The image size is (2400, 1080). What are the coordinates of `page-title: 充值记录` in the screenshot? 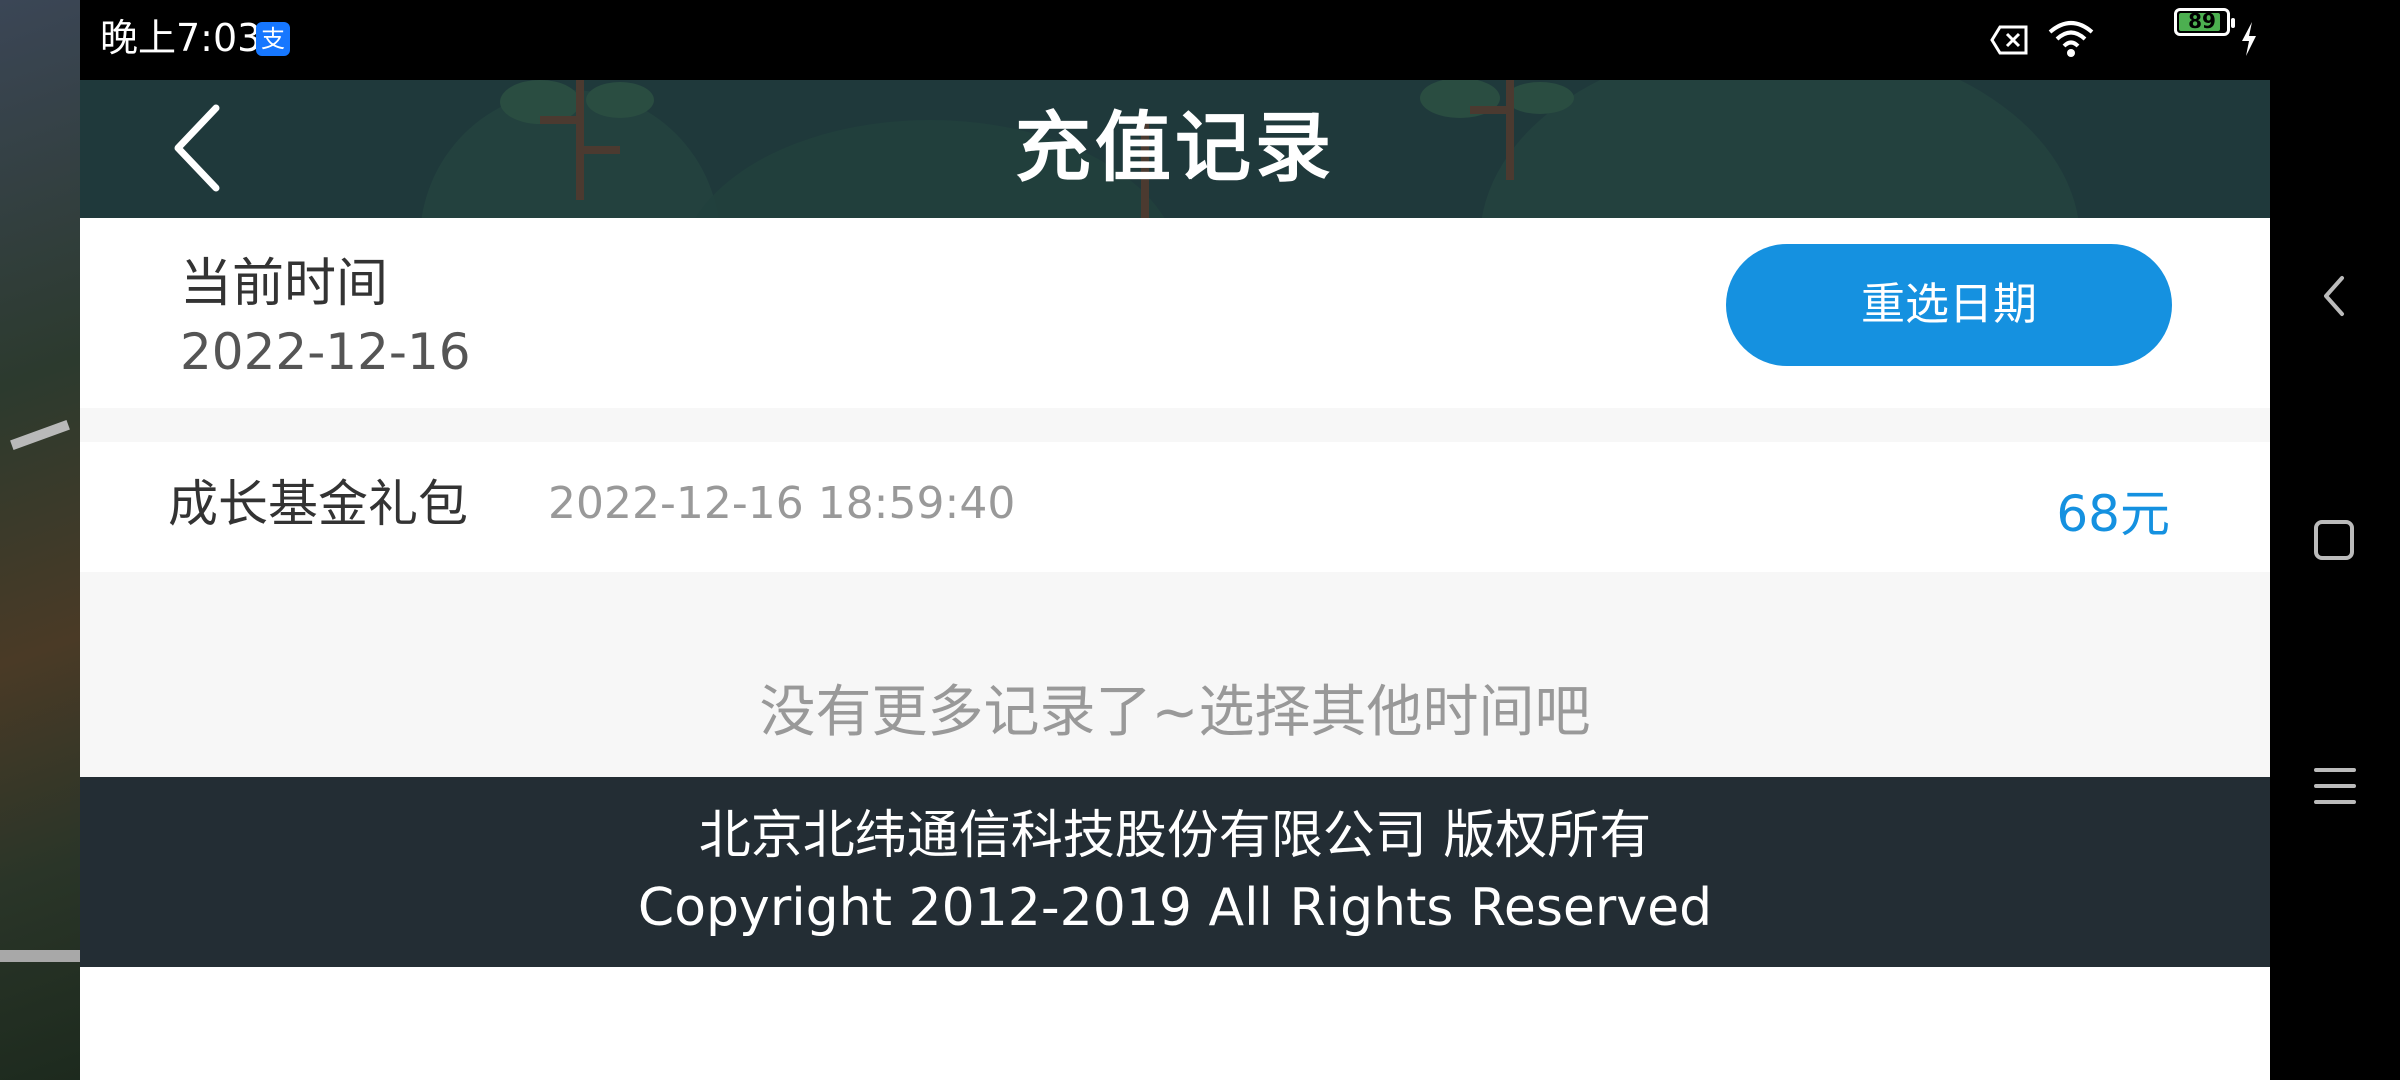 It's located at (1175, 147).